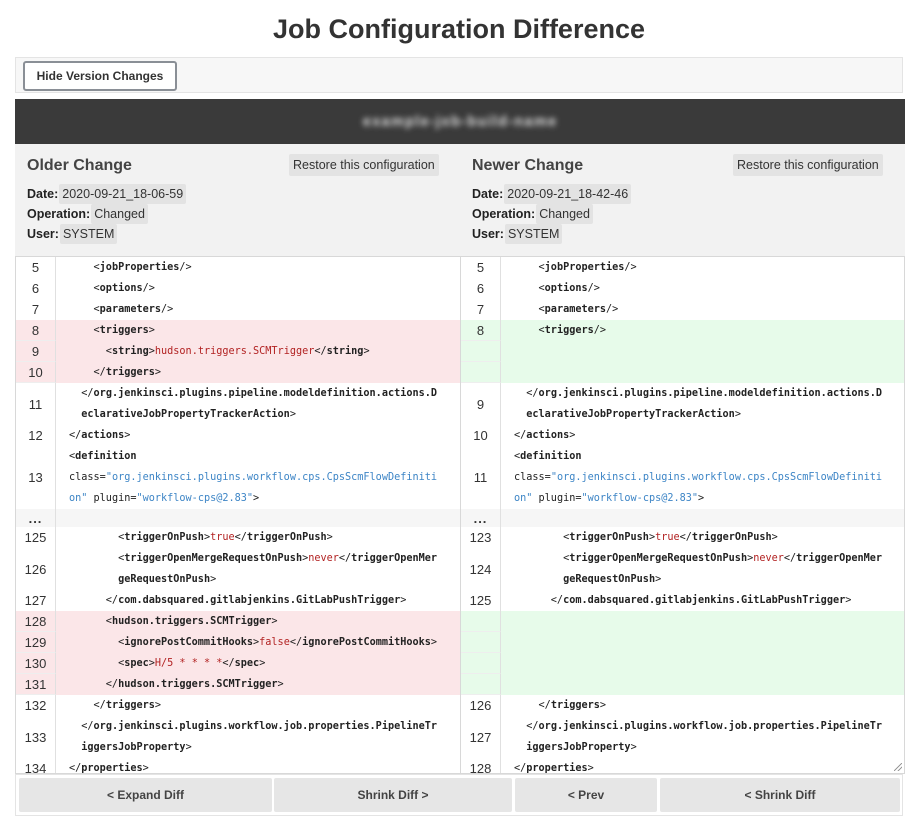 This screenshot has width=918, height=825. I want to click on diff-row, so click(682, 621).